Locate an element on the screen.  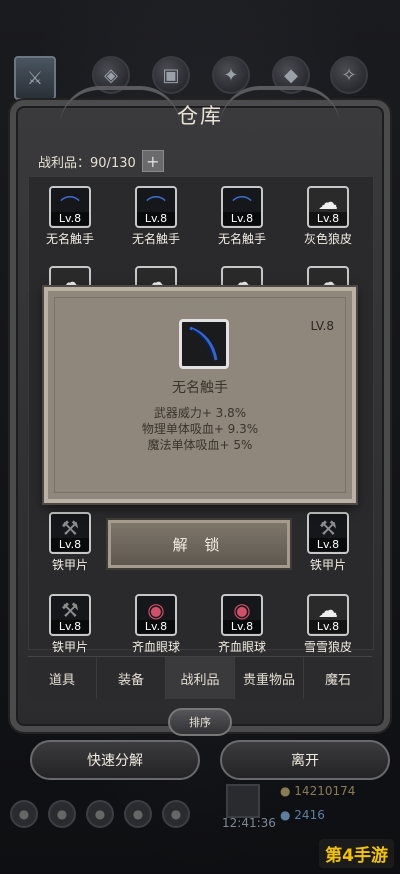
gem-icon: ● is located at coordinates (287, 815).